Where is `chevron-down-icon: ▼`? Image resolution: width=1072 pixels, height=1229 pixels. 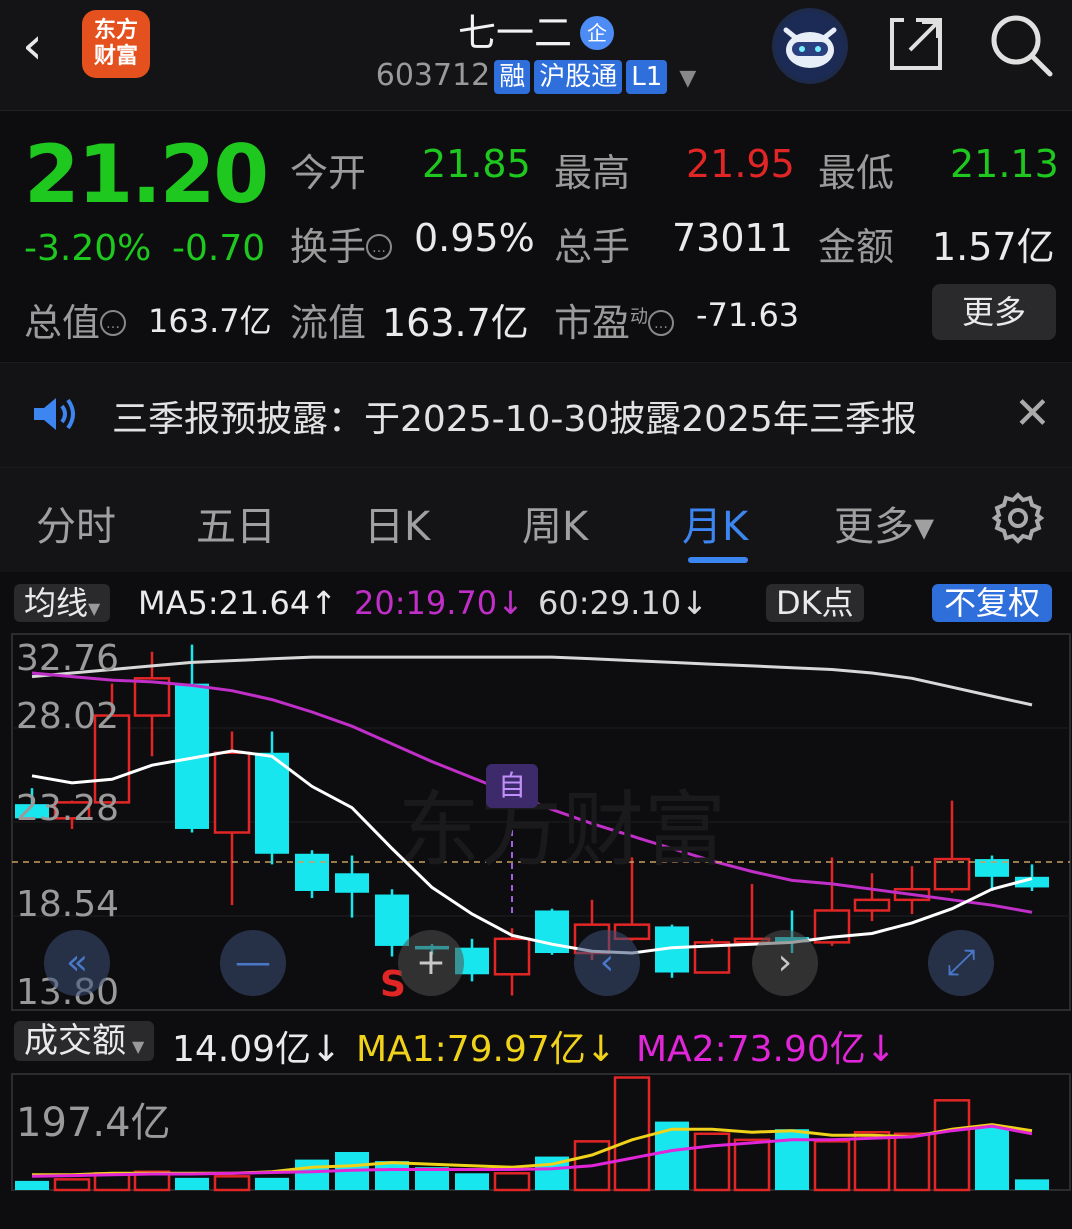 chevron-down-icon: ▼ is located at coordinates (687, 78).